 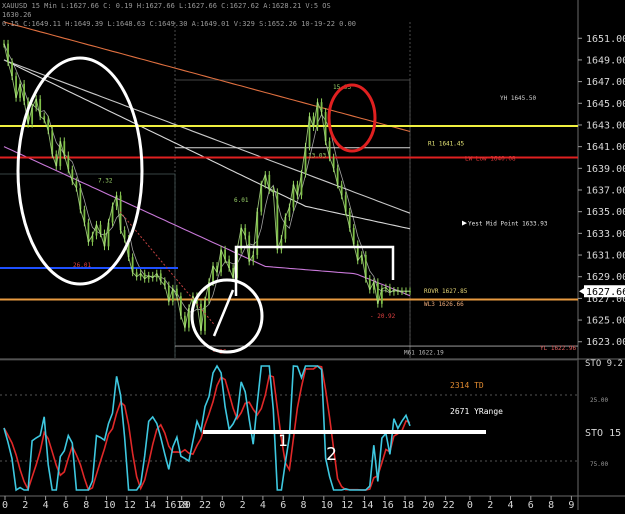 What do you see at coordinates (283, 440) in the screenshot?
I see `handwritten-1: 1` at bounding box center [283, 440].